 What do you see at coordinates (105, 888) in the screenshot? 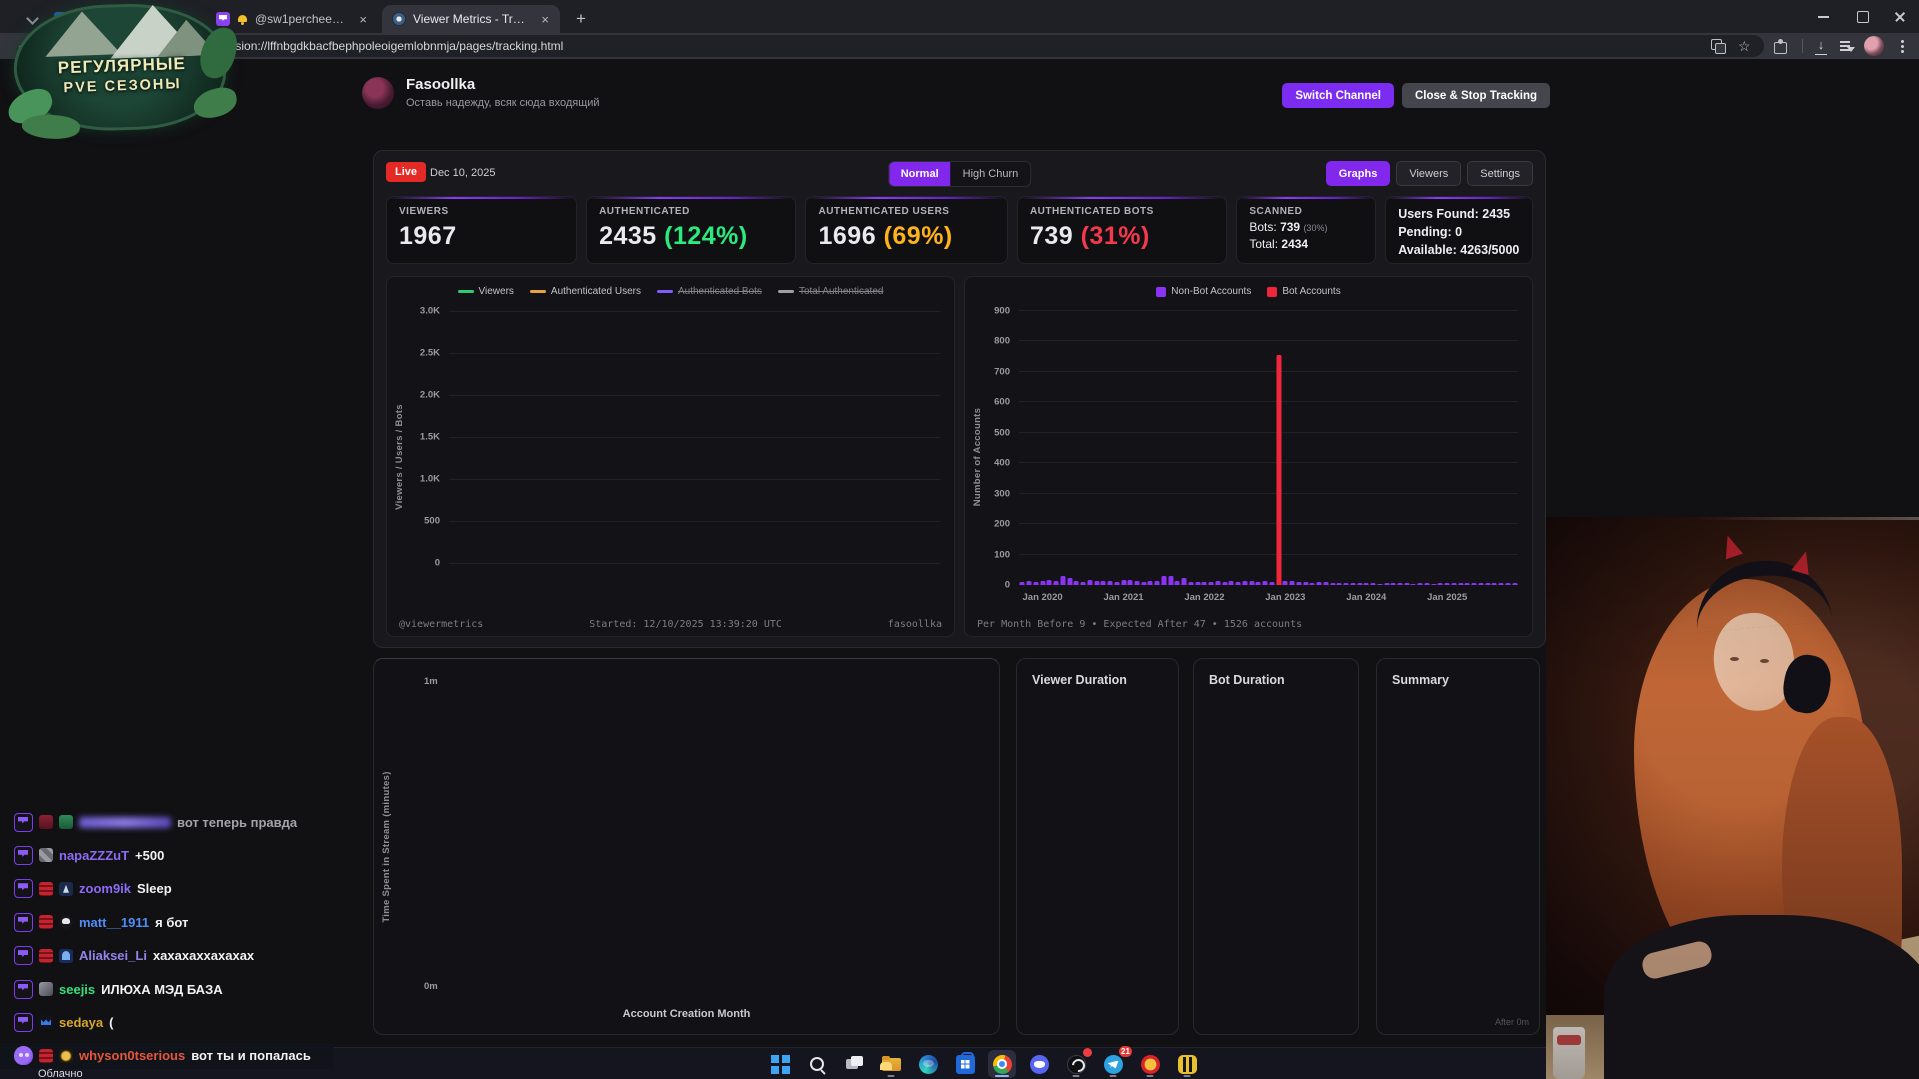
I see `chat-username: zoom9ik` at bounding box center [105, 888].